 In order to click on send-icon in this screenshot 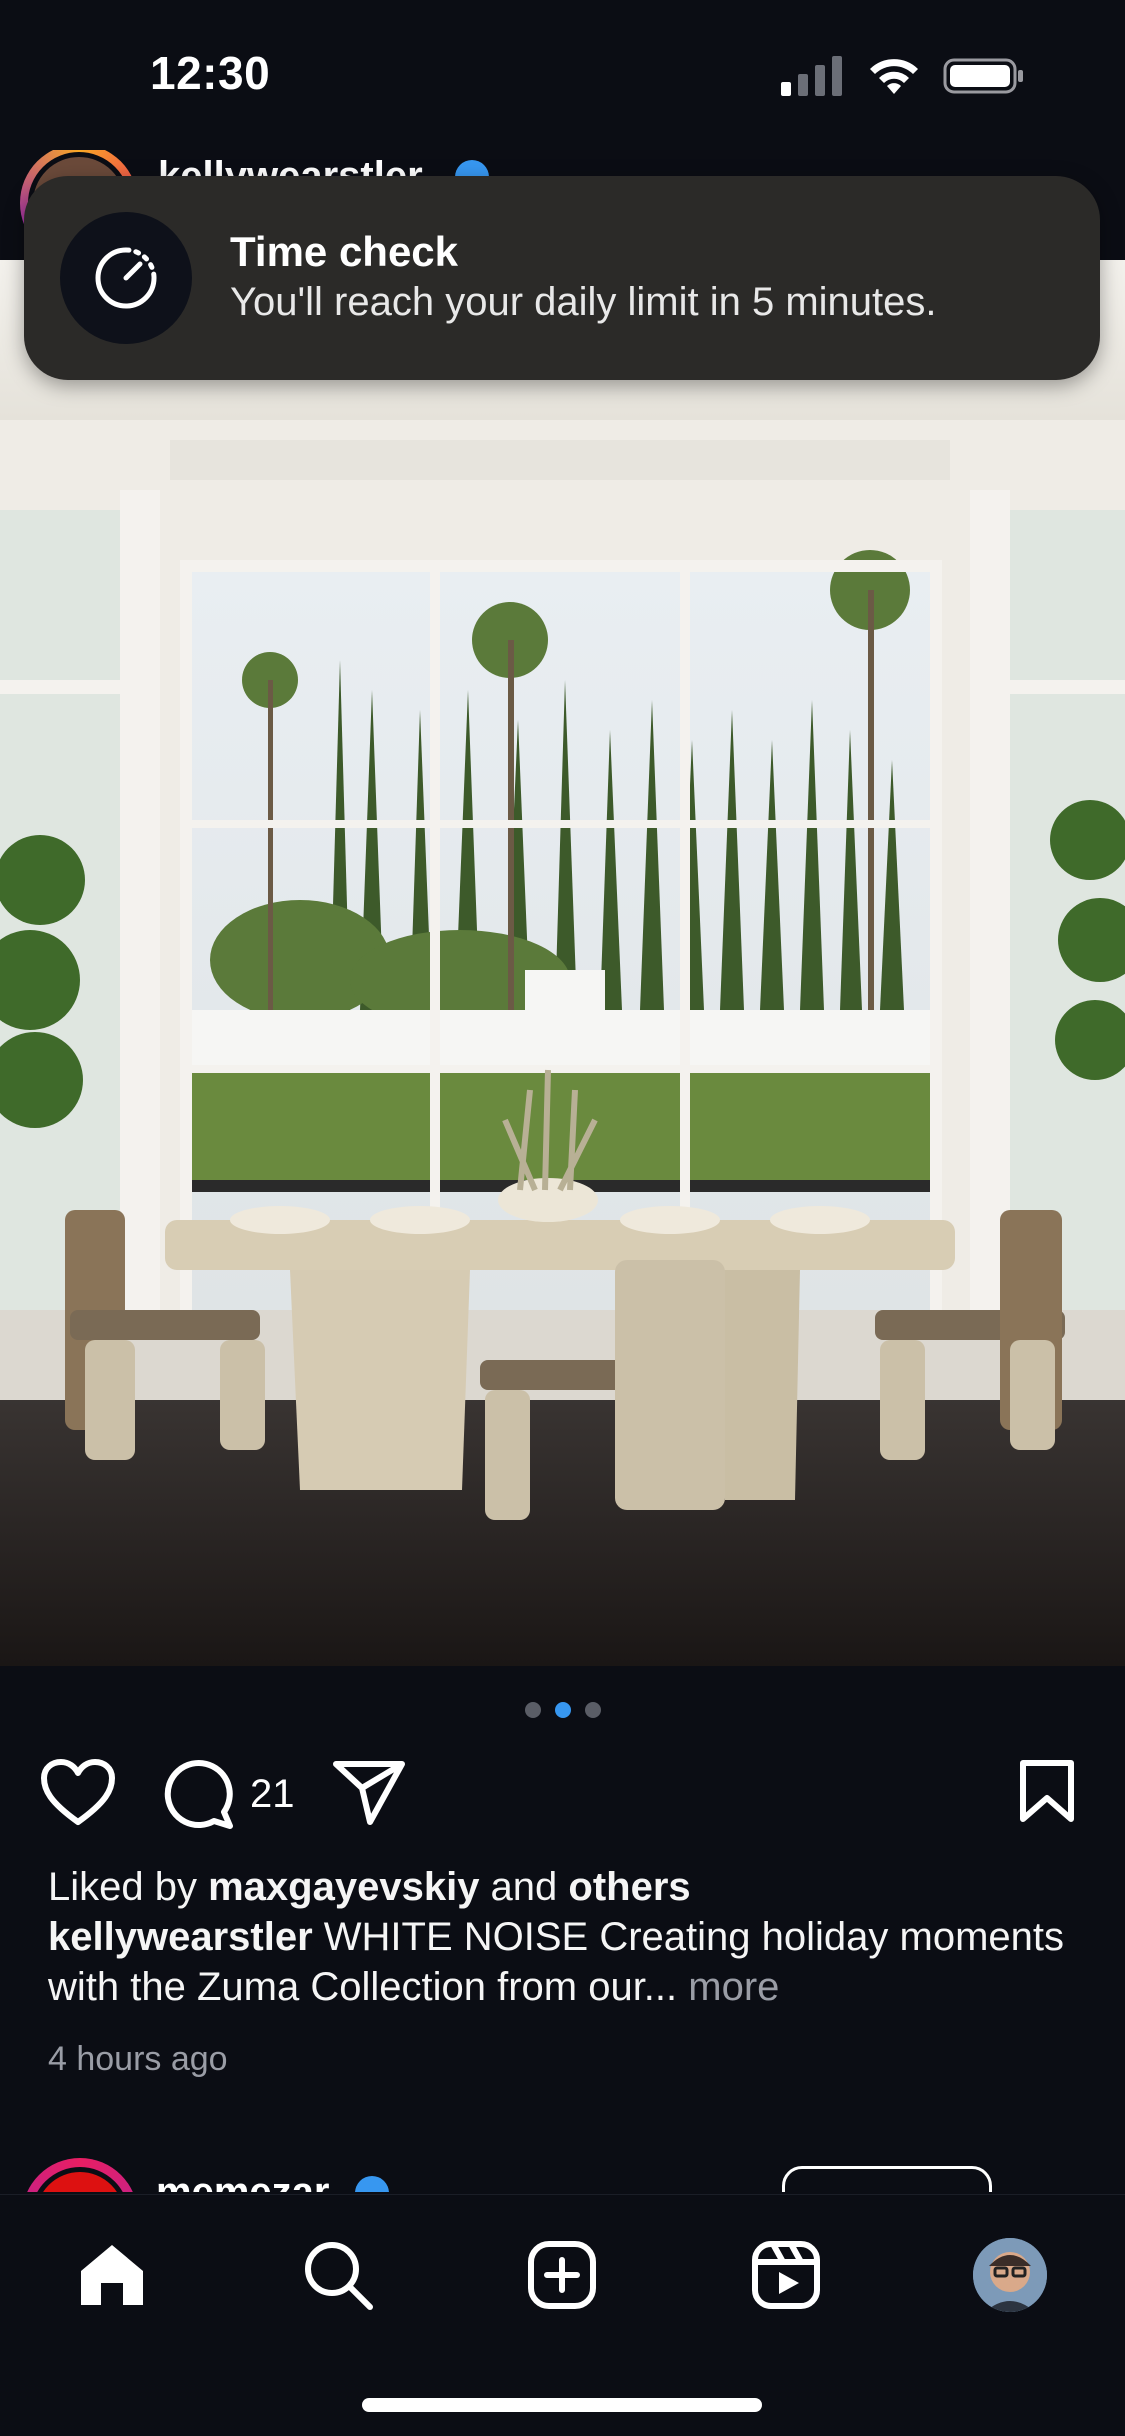, I will do `click(369, 1793)`.